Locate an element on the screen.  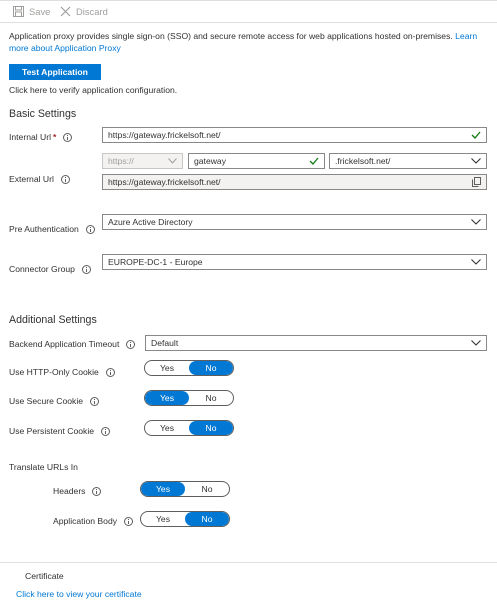
secure-cookie-toggle: Yes No is located at coordinates (189, 398).